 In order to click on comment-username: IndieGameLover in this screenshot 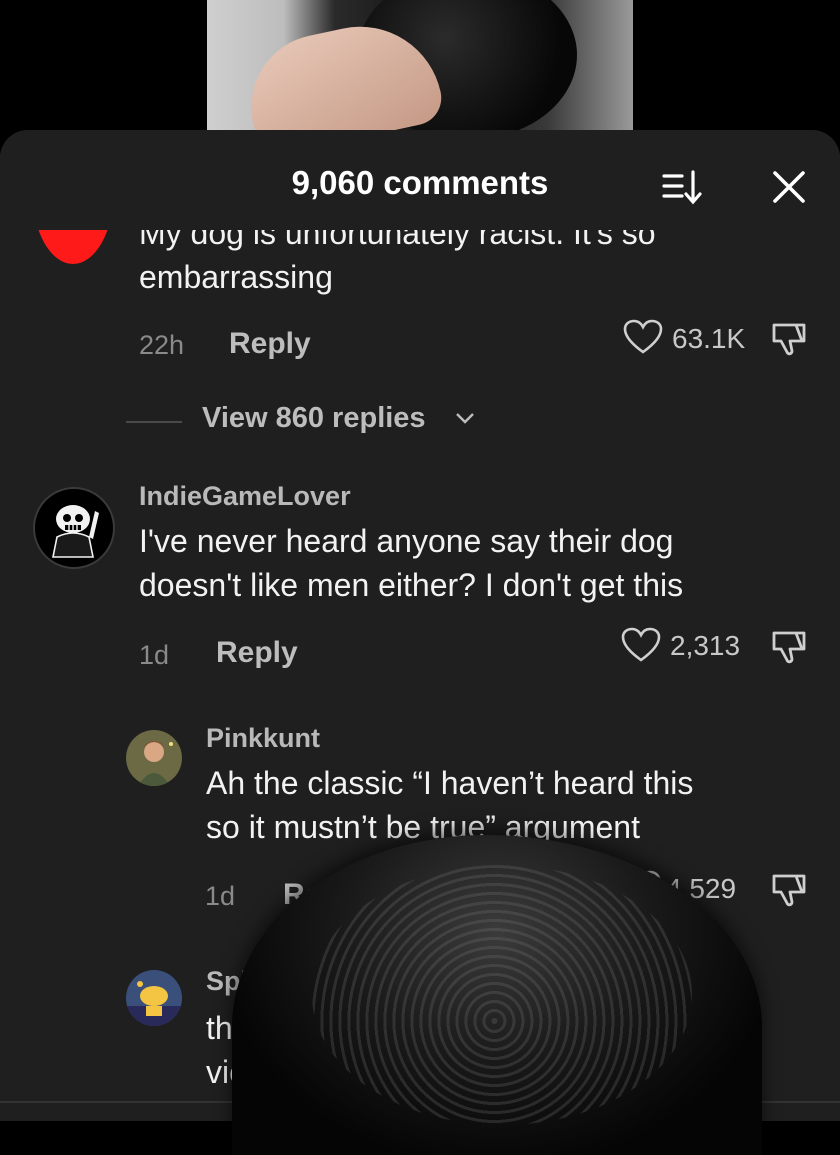, I will do `click(245, 496)`.